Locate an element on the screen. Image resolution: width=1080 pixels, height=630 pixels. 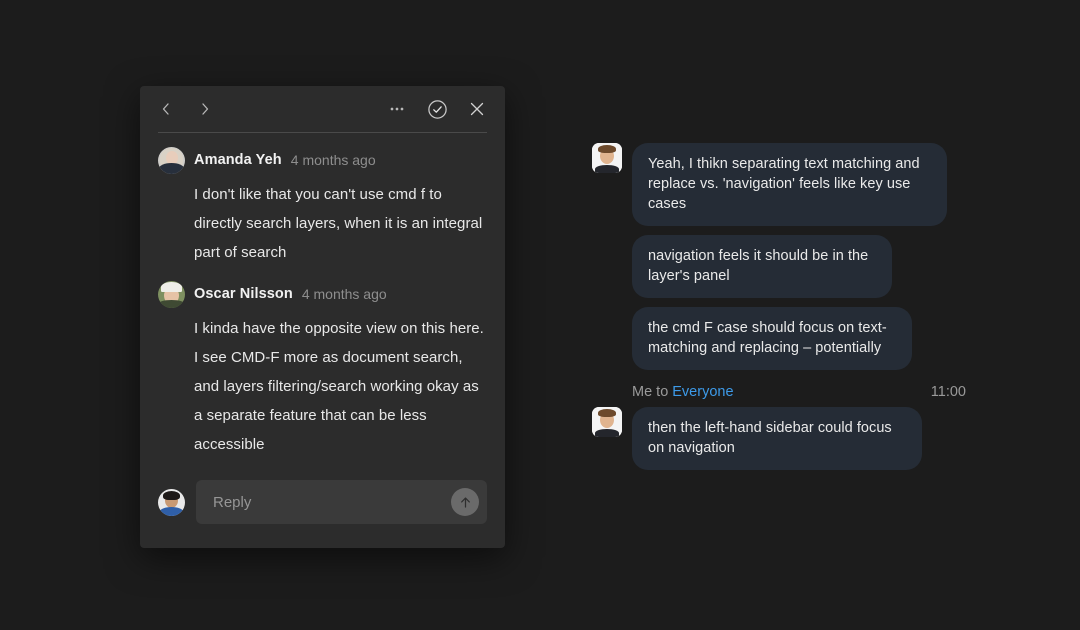
message-meta-row: Me to Everyone 11:00 is located at coordinates (799, 392).